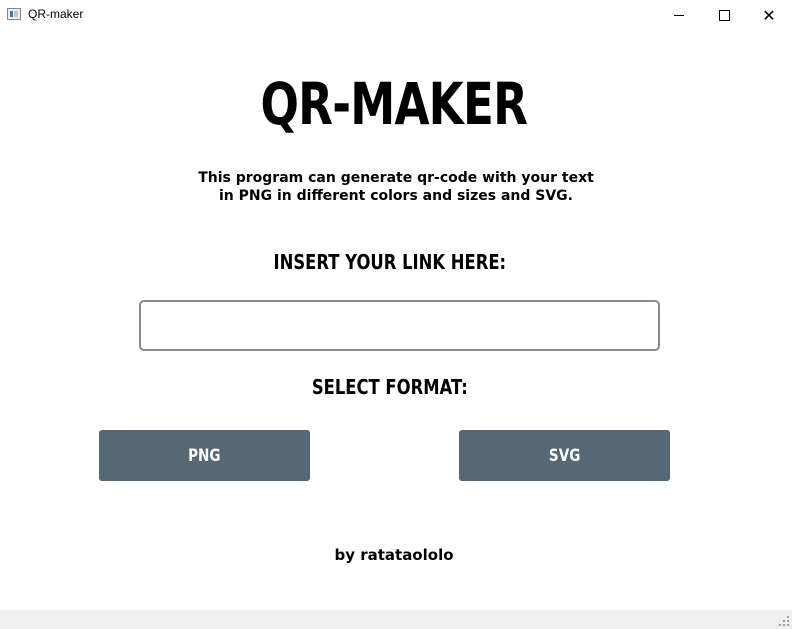 Image resolution: width=792 pixels, height=629 pixels. What do you see at coordinates (389, 387) in the screenshot?
I see `format-label: SELECT FORMAT:` at bounding box center [389, 387].